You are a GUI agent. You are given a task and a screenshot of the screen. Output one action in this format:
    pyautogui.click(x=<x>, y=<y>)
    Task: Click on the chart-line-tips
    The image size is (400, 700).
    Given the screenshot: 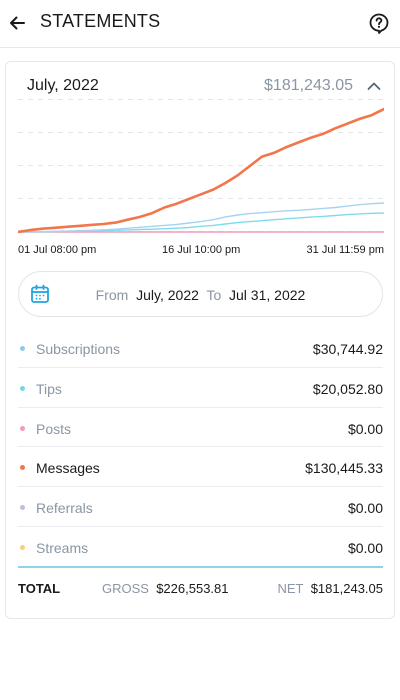 What is the action you would take?
    pyautogui.click(x=201, y=222)
    